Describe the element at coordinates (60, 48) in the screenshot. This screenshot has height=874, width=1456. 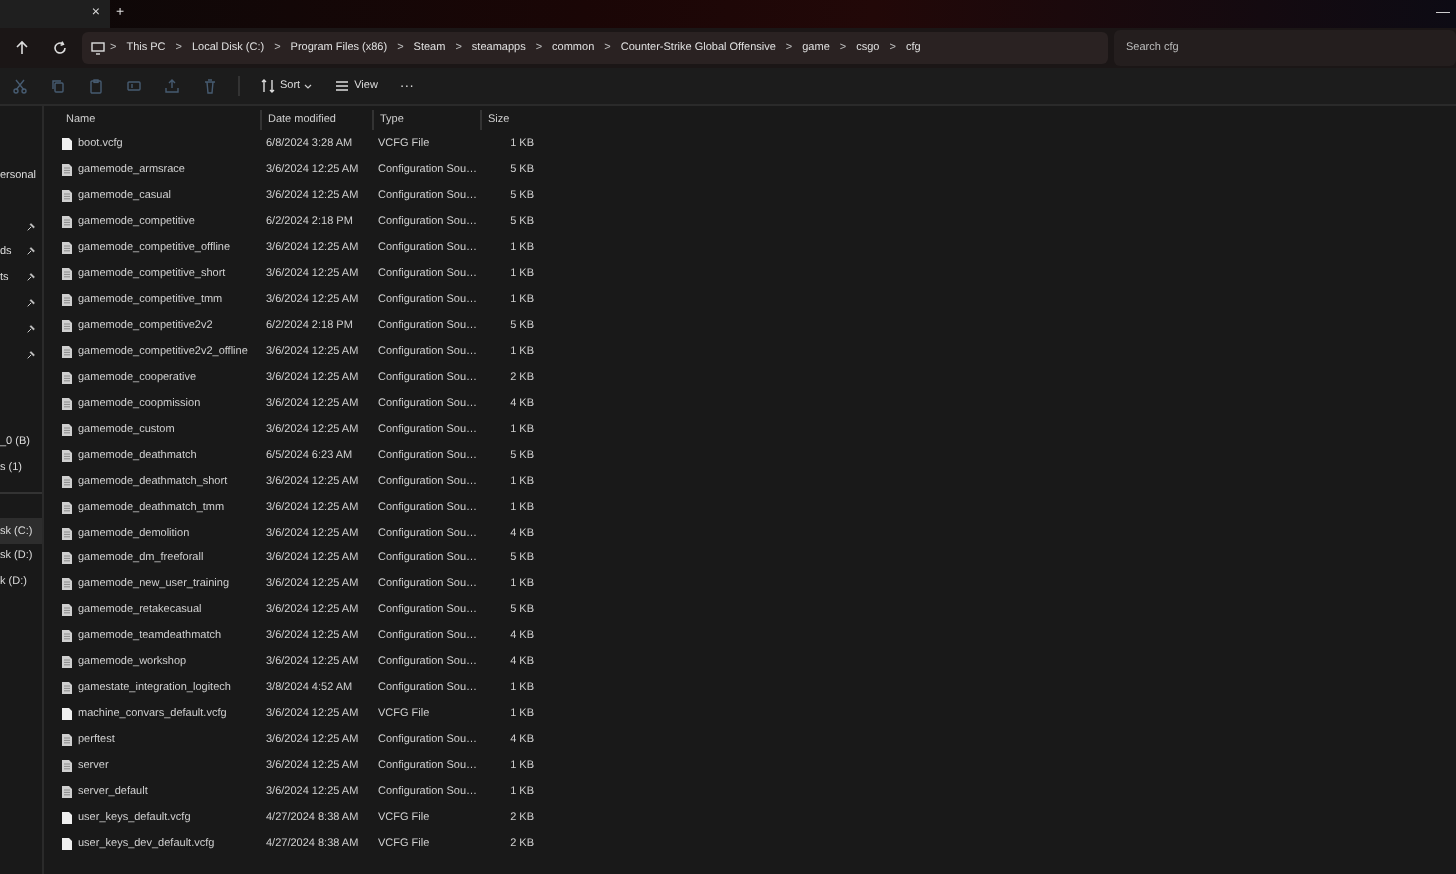
I see `refresh-icon` at that location.